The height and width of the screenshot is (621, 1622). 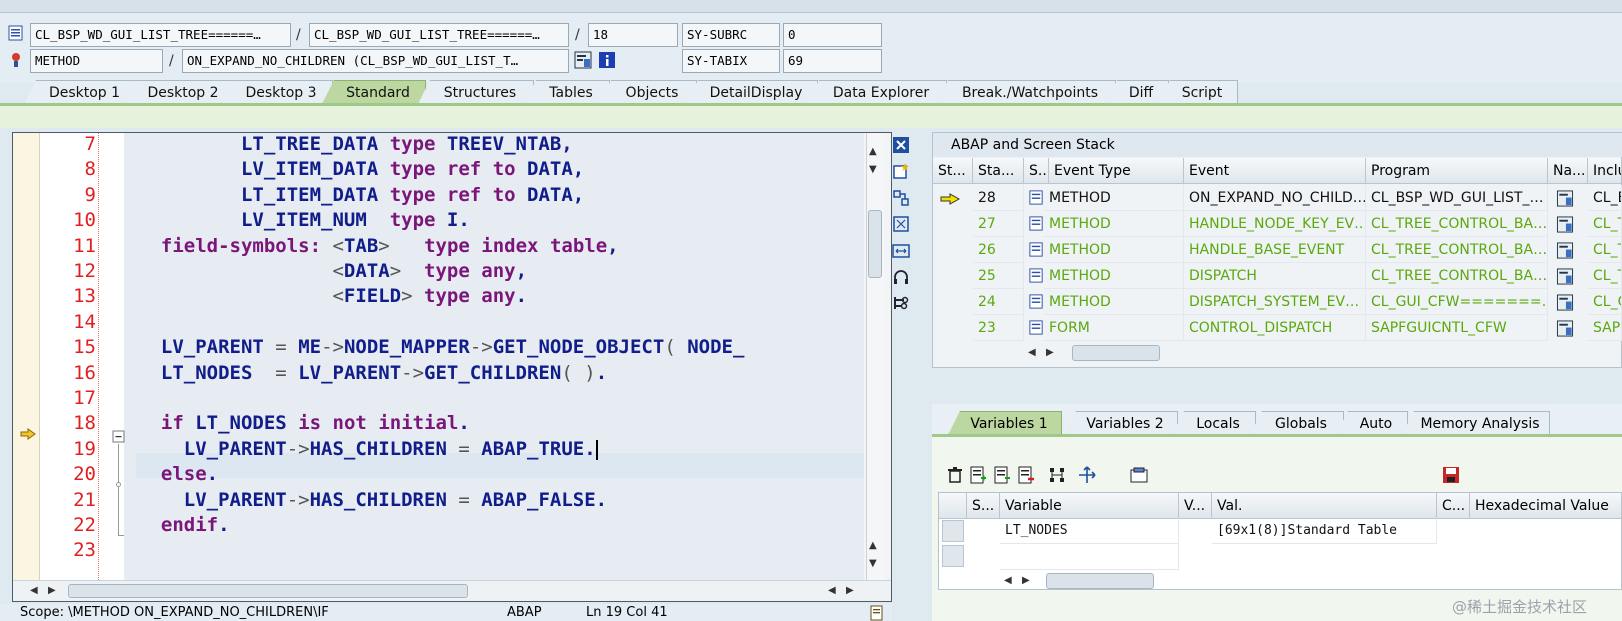 I want to click on resize-icon, so click(x=901, y=251).